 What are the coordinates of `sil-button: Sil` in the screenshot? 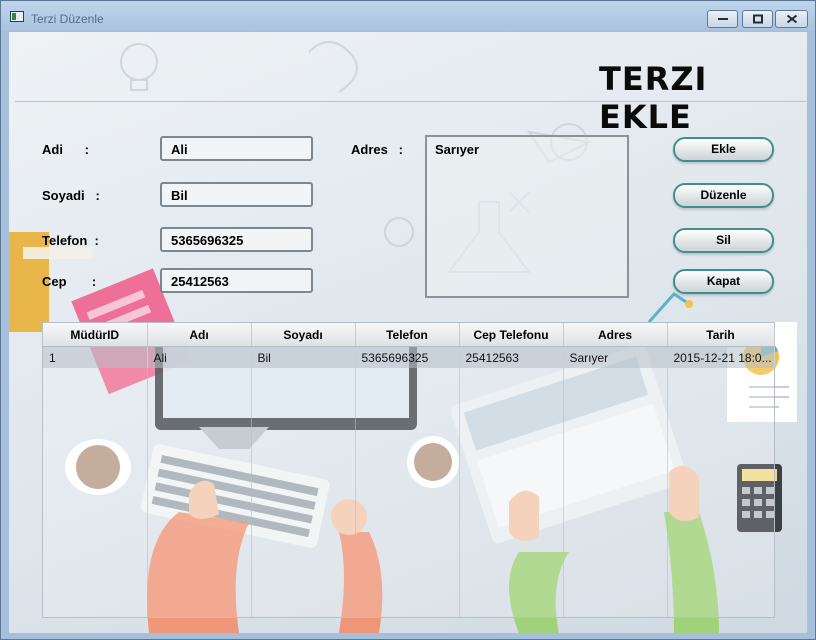 It's located at (723, 240).